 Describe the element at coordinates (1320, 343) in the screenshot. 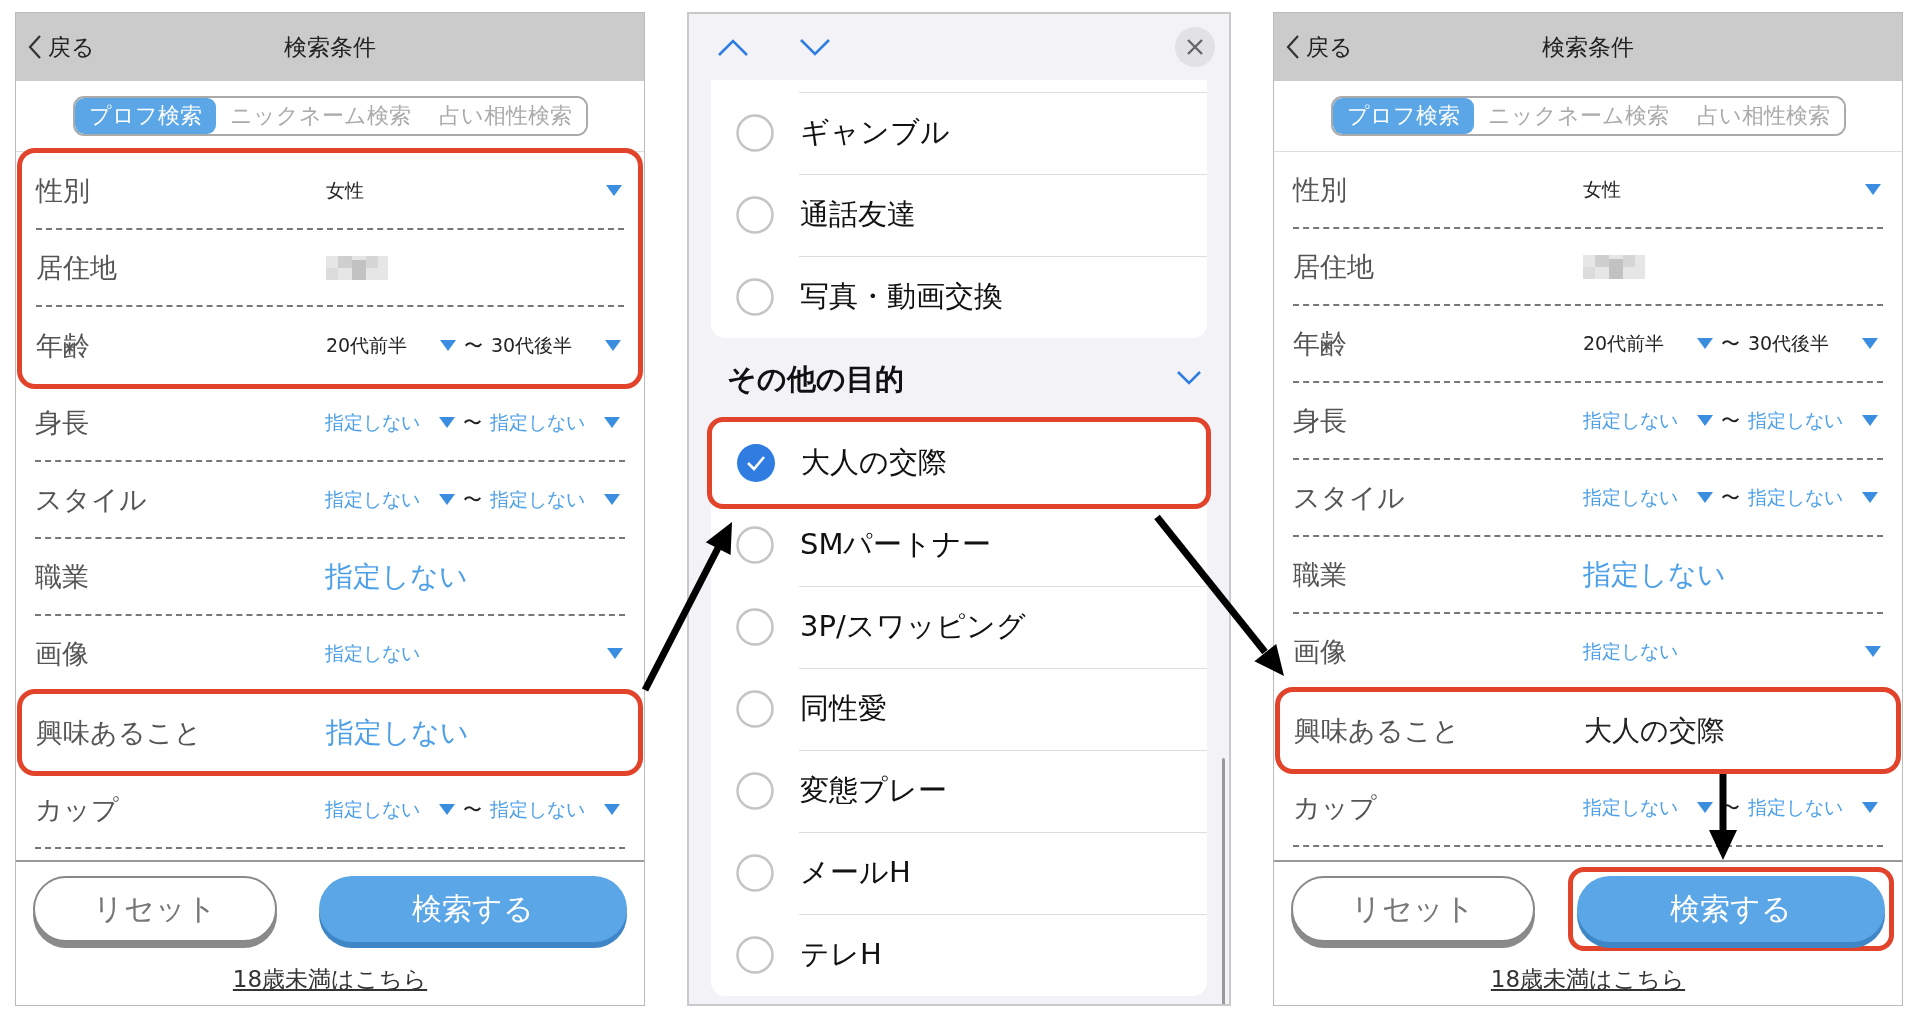

I see `field-label: 年齢` at that location.